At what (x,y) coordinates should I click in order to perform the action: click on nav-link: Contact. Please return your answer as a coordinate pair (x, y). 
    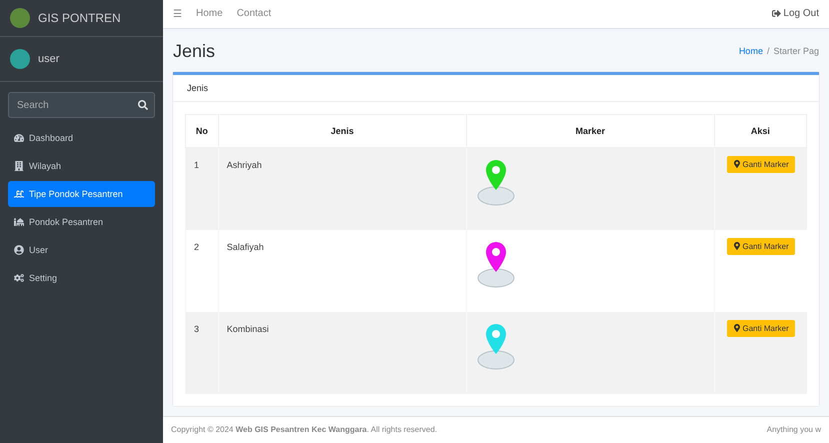
    Looking at the image, I should click on (254, 14).